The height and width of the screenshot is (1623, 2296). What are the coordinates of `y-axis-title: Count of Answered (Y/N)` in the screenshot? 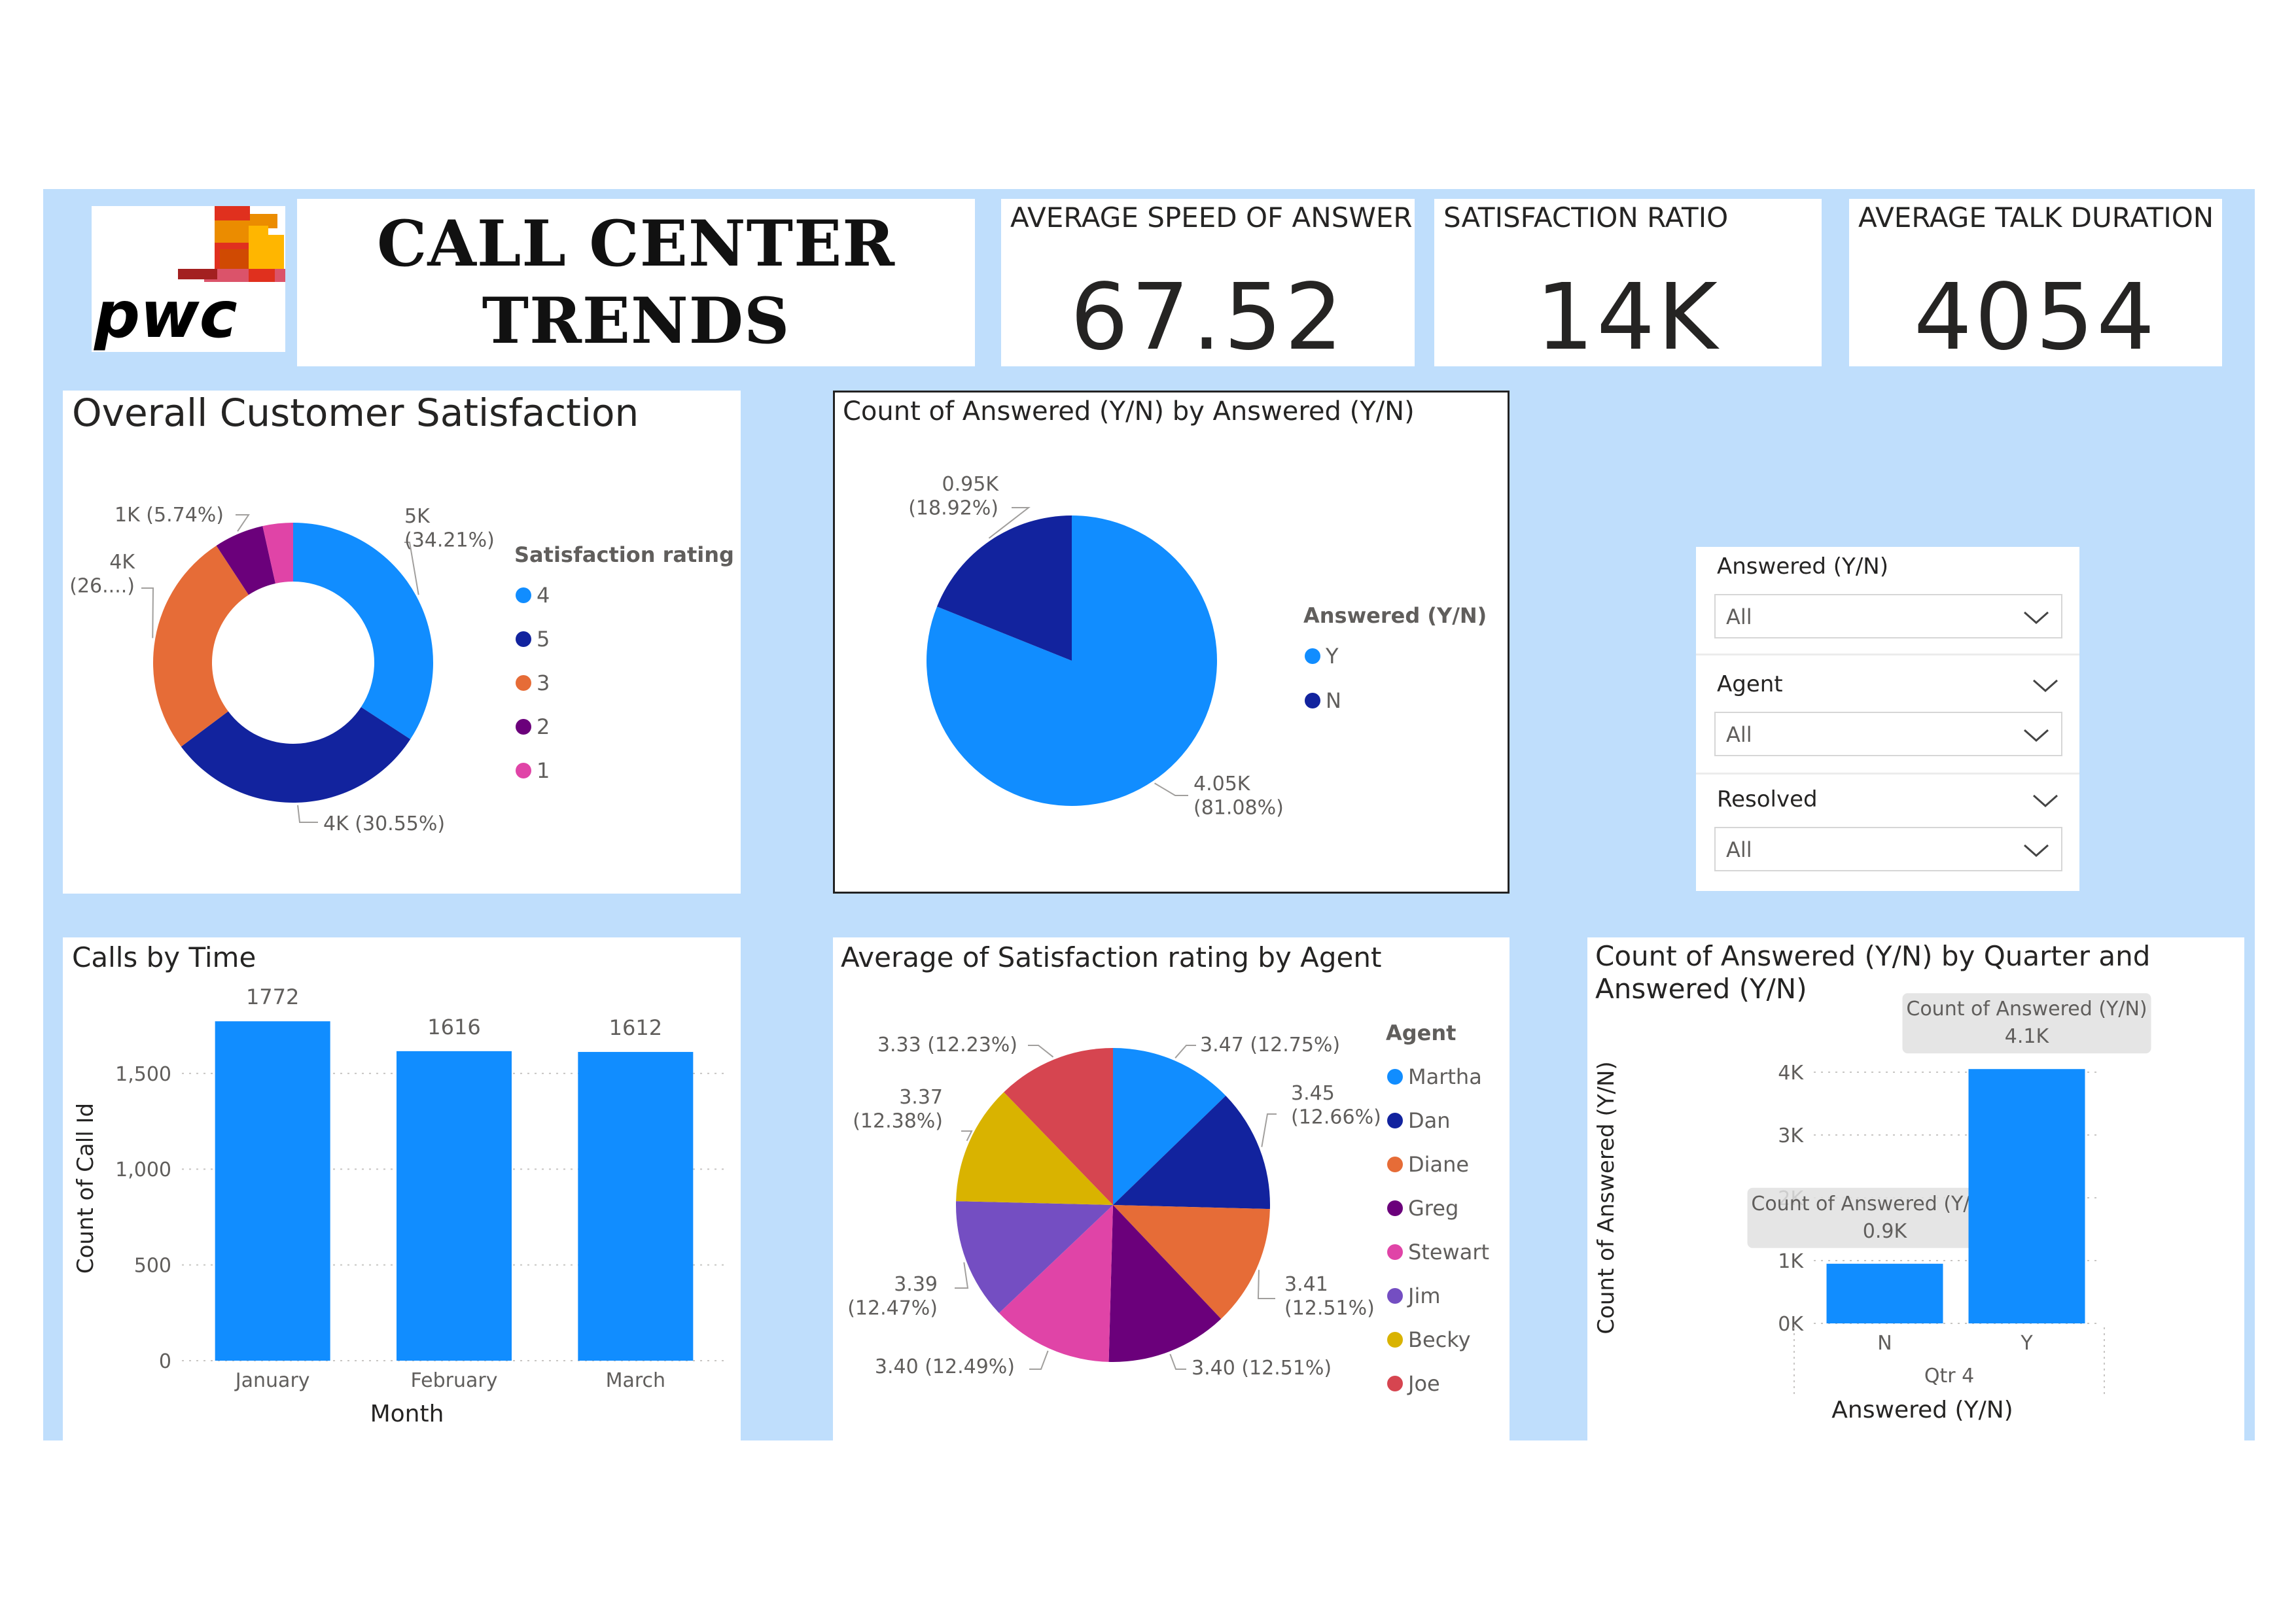 It's located at (1606, 1198).